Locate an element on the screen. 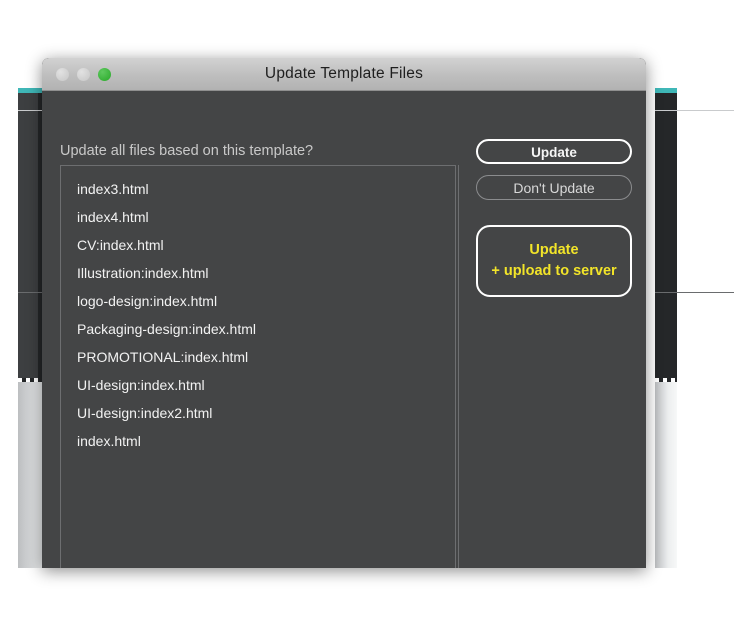 This screenshot has width=734, height=623. list-item: Illustration:index.html is located at coordinates (258, 273).